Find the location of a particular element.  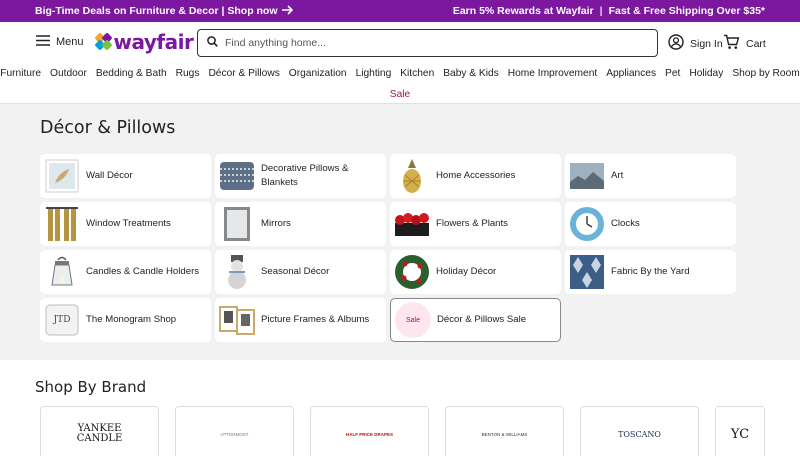

category-card-candles: Candles & Candle Holders is located at coordinates (125, 272).